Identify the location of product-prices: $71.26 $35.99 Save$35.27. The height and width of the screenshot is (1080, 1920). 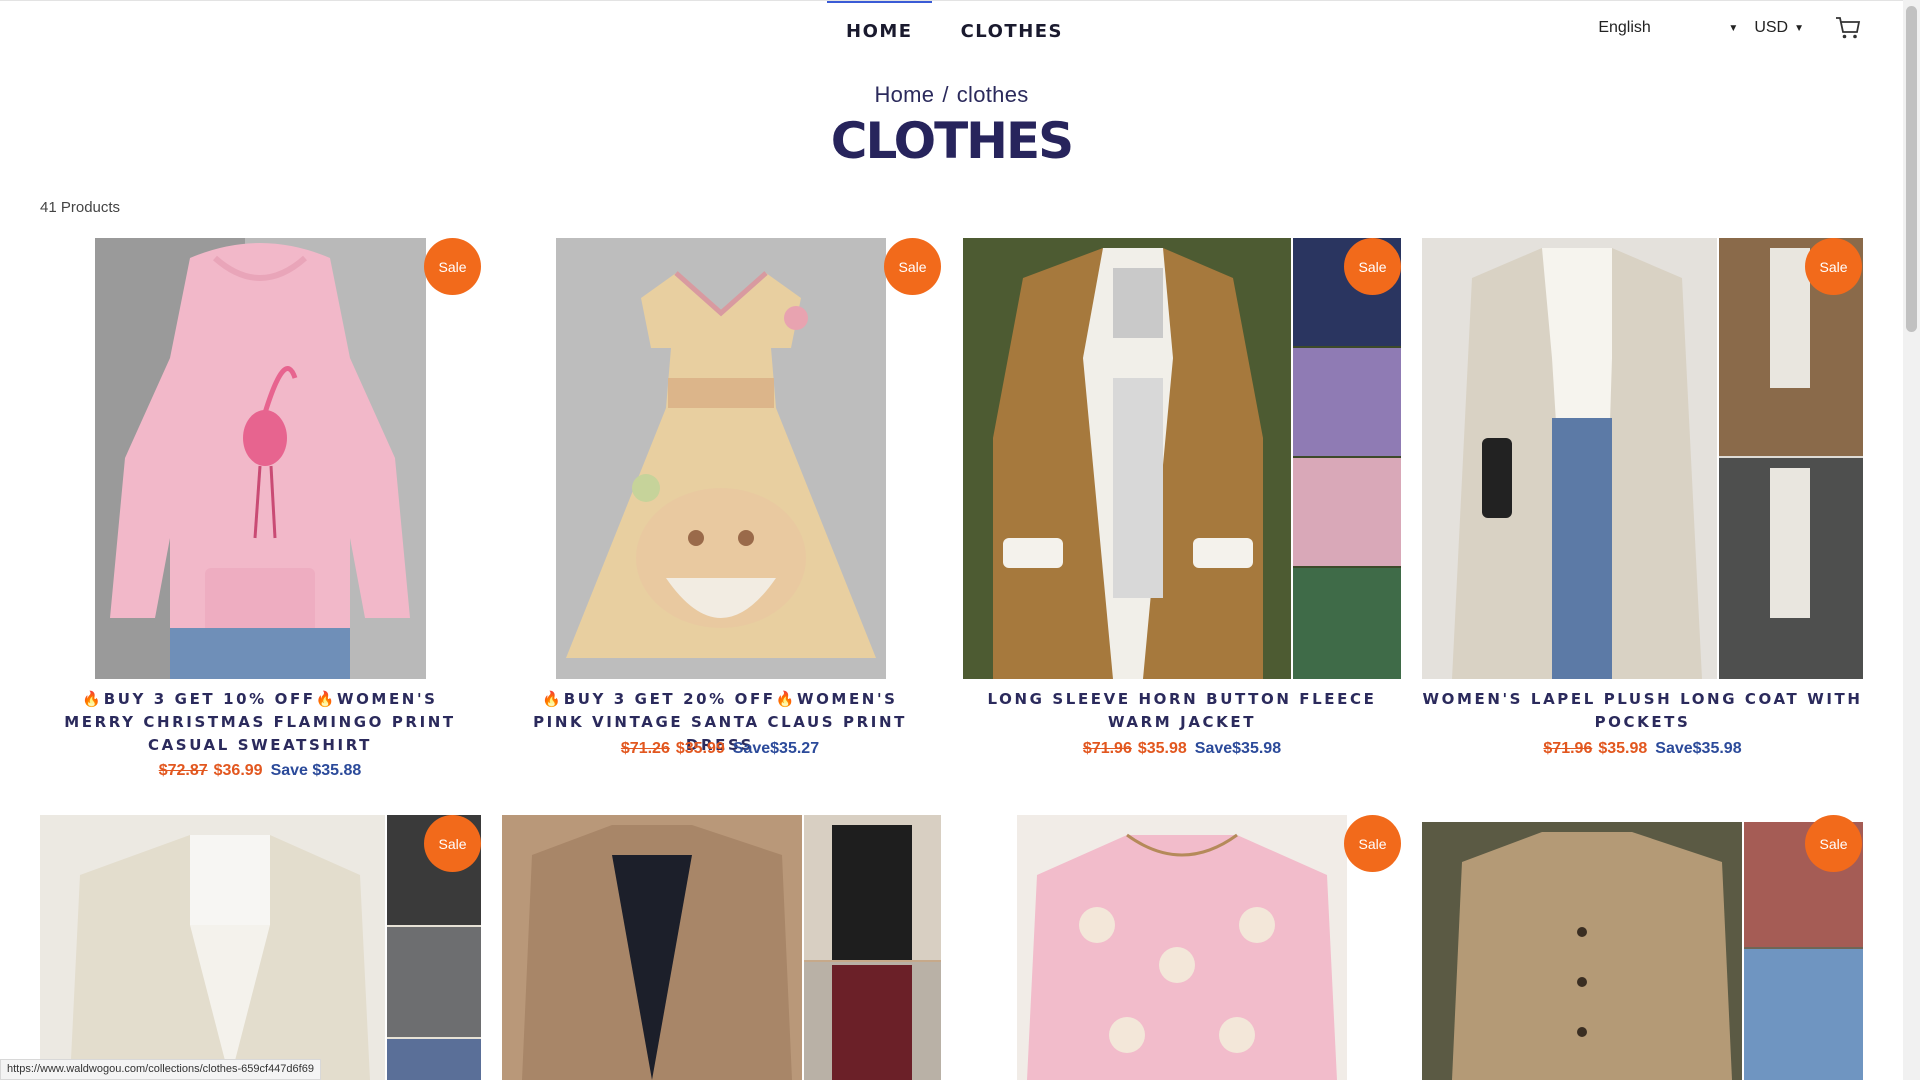
(720, 749).